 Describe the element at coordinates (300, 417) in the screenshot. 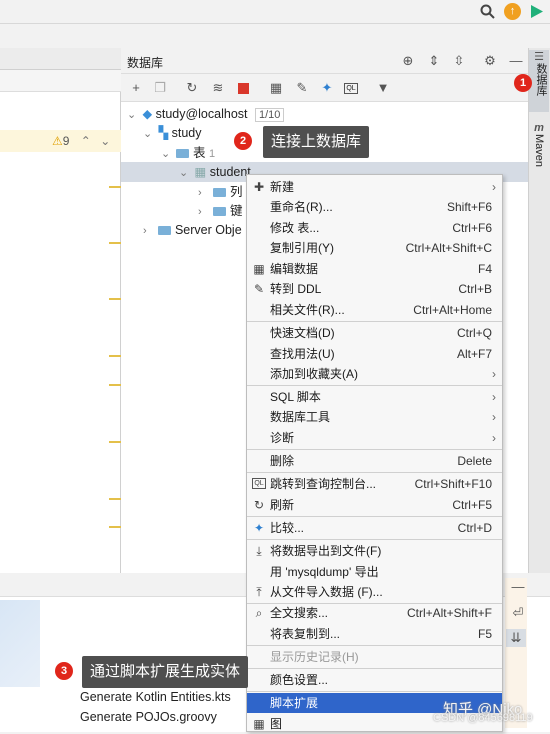

I see `menu-item-label: 数据库工具` at that location.